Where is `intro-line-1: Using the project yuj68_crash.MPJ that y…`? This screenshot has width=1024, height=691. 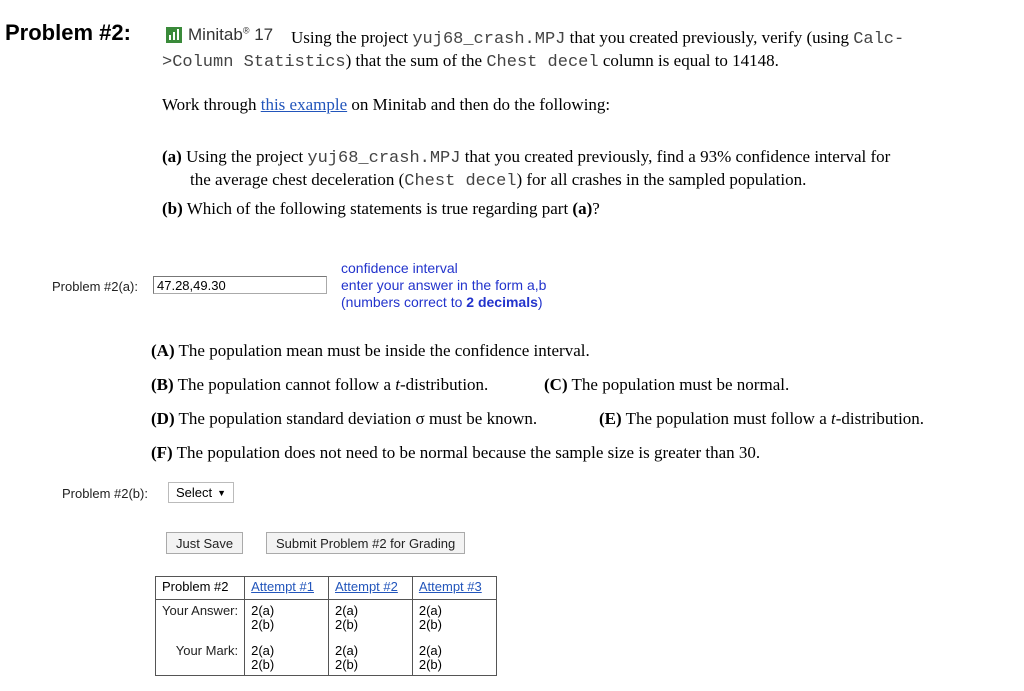
intro-line-1: Using the project yuj68_crash.MPJ that y… is located at coordinates (598, 38).